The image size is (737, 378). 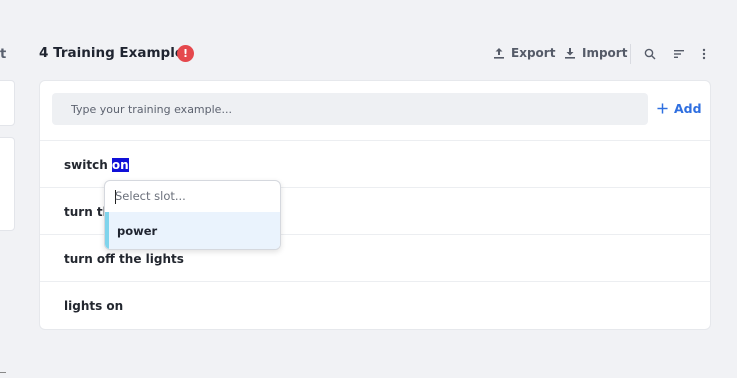 What do you see at coordinates (3, 54) in the screenshot?
I see `sidebar-edge-label: t` at bounding box center [3, 54].